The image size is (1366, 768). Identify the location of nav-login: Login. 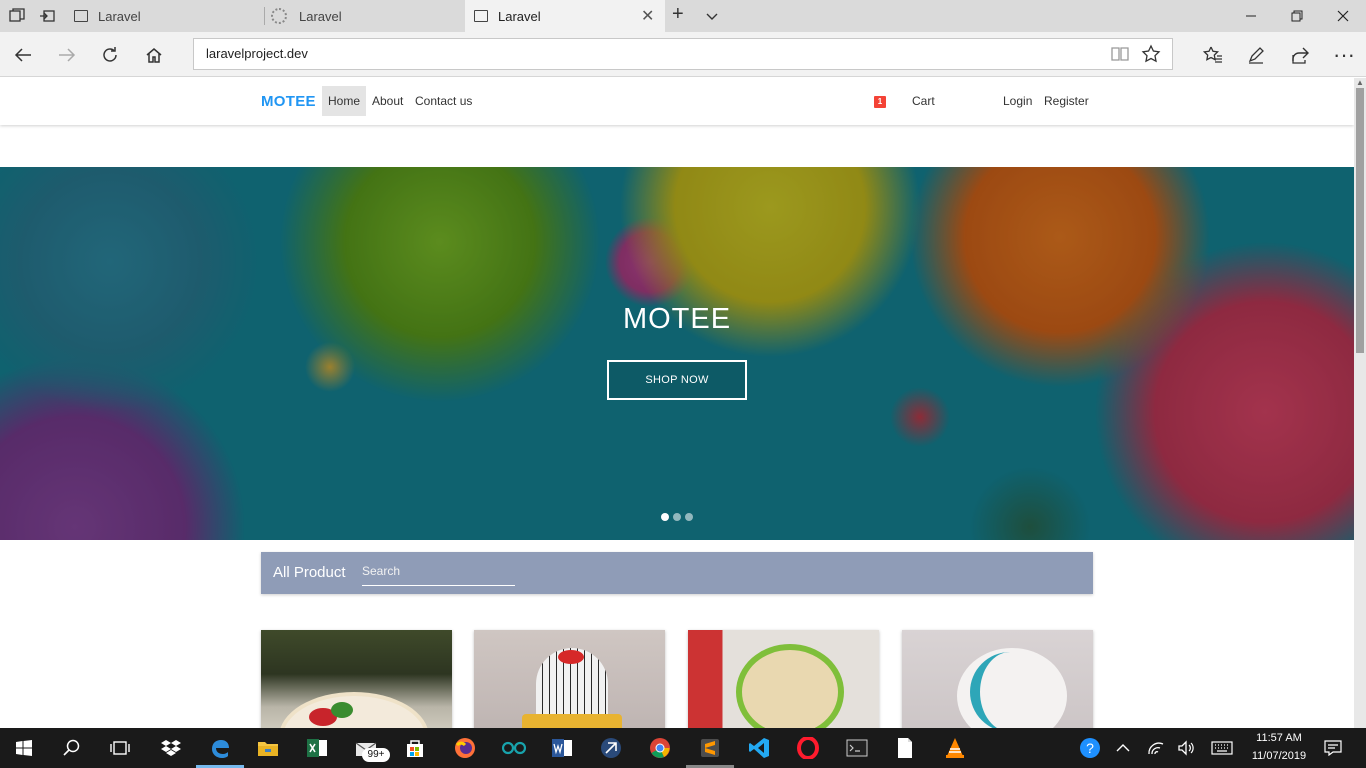
(1017, 101).